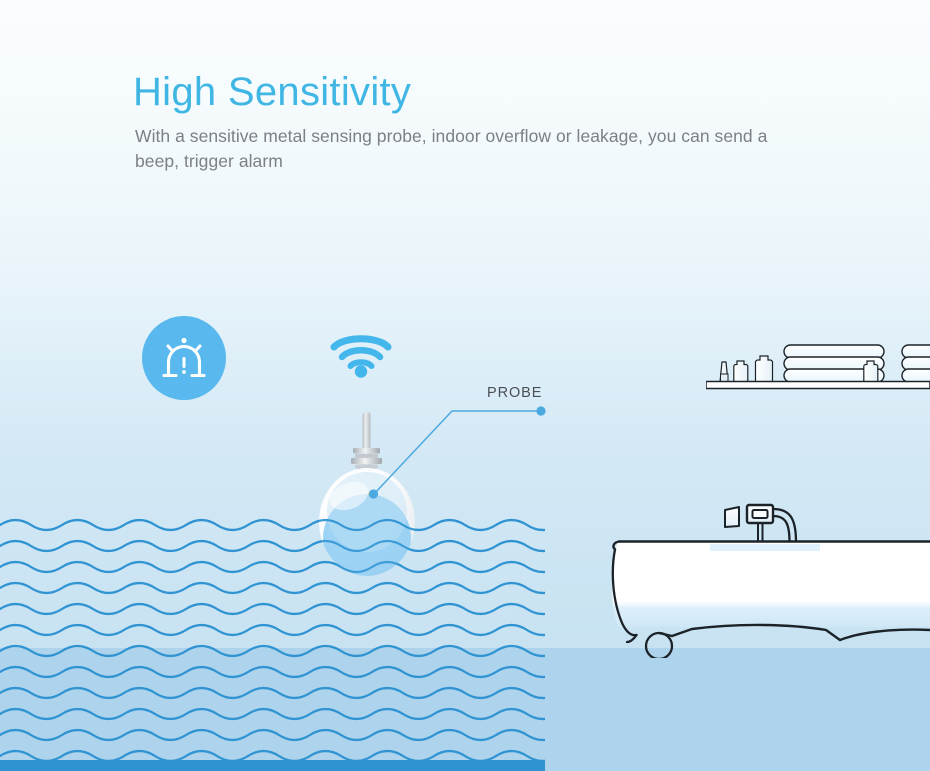 Image resolution: width=930 pixels, height=771 pixels. Describe the element at coordinates (361, 355) in the screenshot. I see `wifi-icon` at that location.